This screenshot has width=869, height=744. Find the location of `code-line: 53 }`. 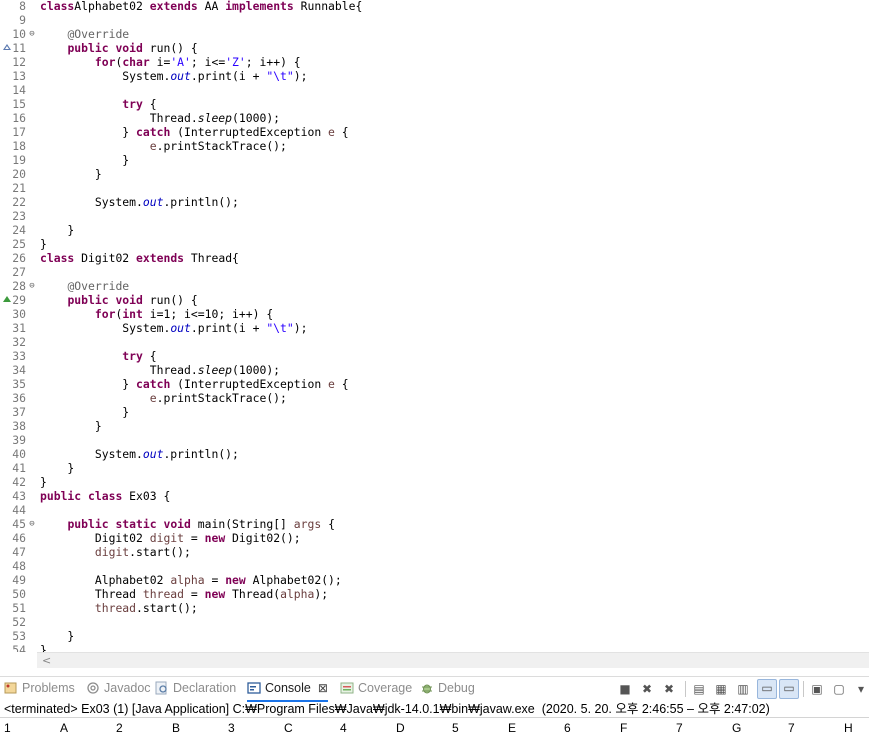

code-line: 53 } is located at coordinates (434, 636).